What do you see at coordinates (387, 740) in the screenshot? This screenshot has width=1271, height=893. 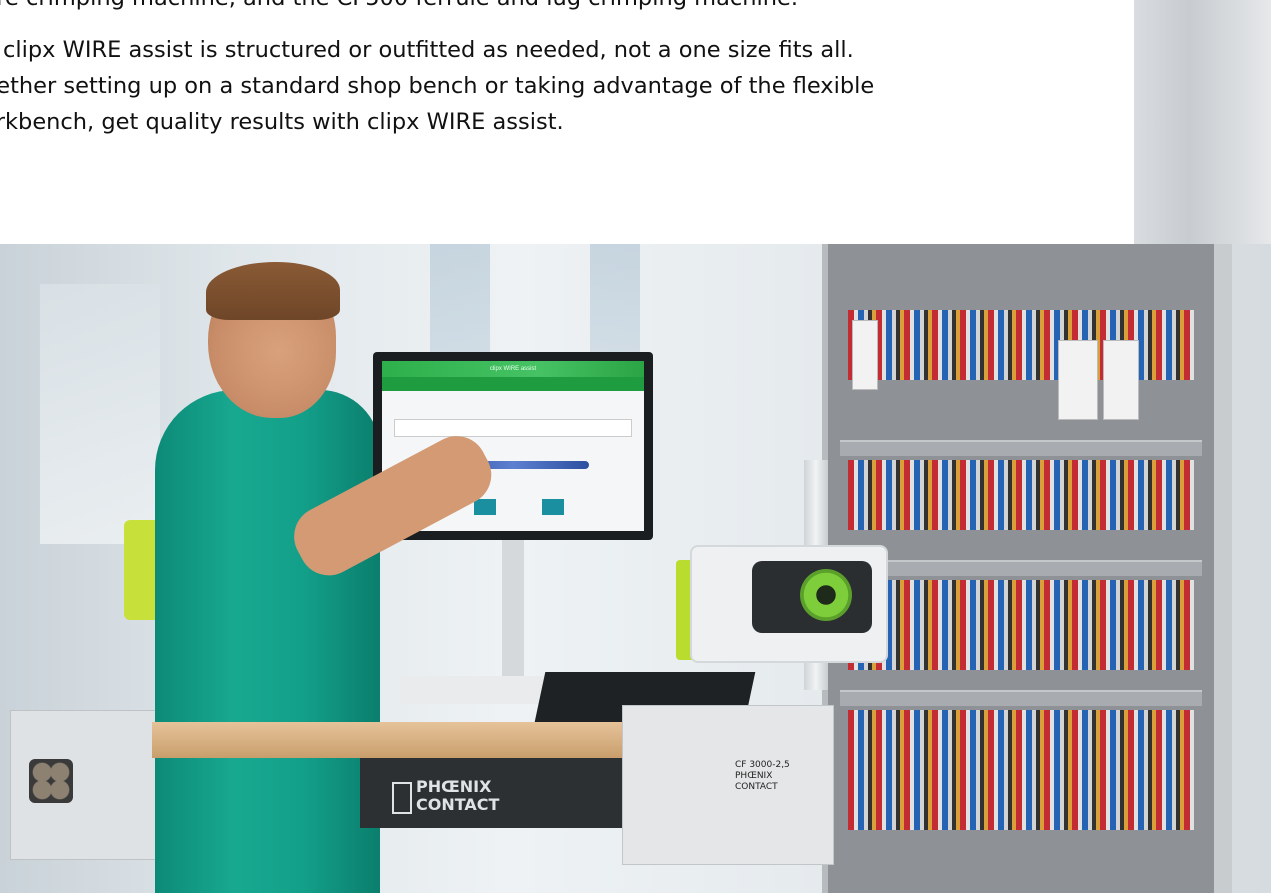 I see `workbench-desk` at bounding box center [387, 740].